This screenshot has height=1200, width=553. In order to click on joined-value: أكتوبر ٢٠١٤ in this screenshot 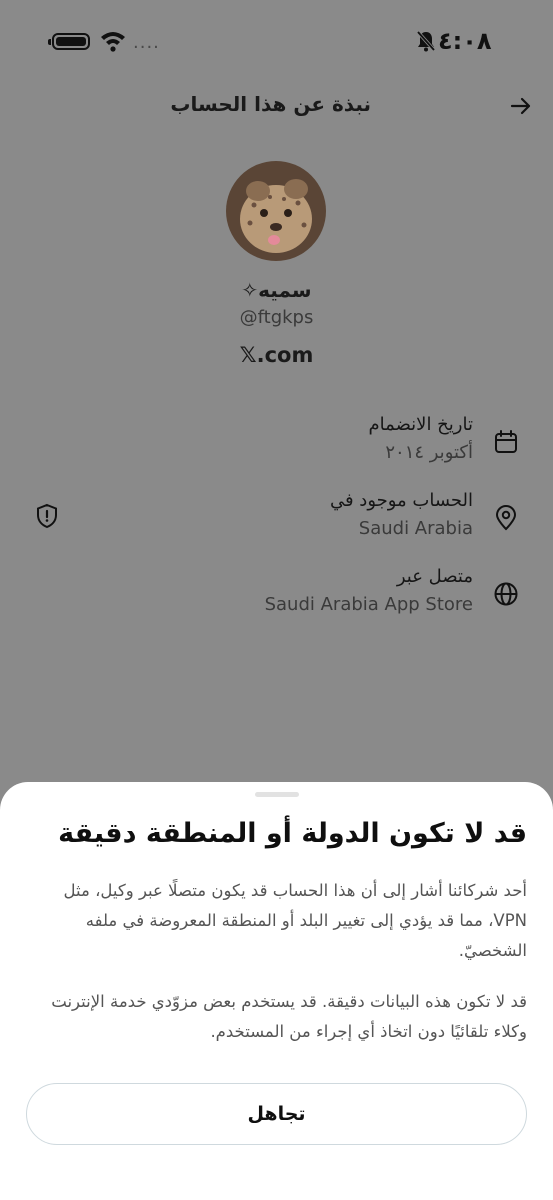, I will do `click(429, 452)`.